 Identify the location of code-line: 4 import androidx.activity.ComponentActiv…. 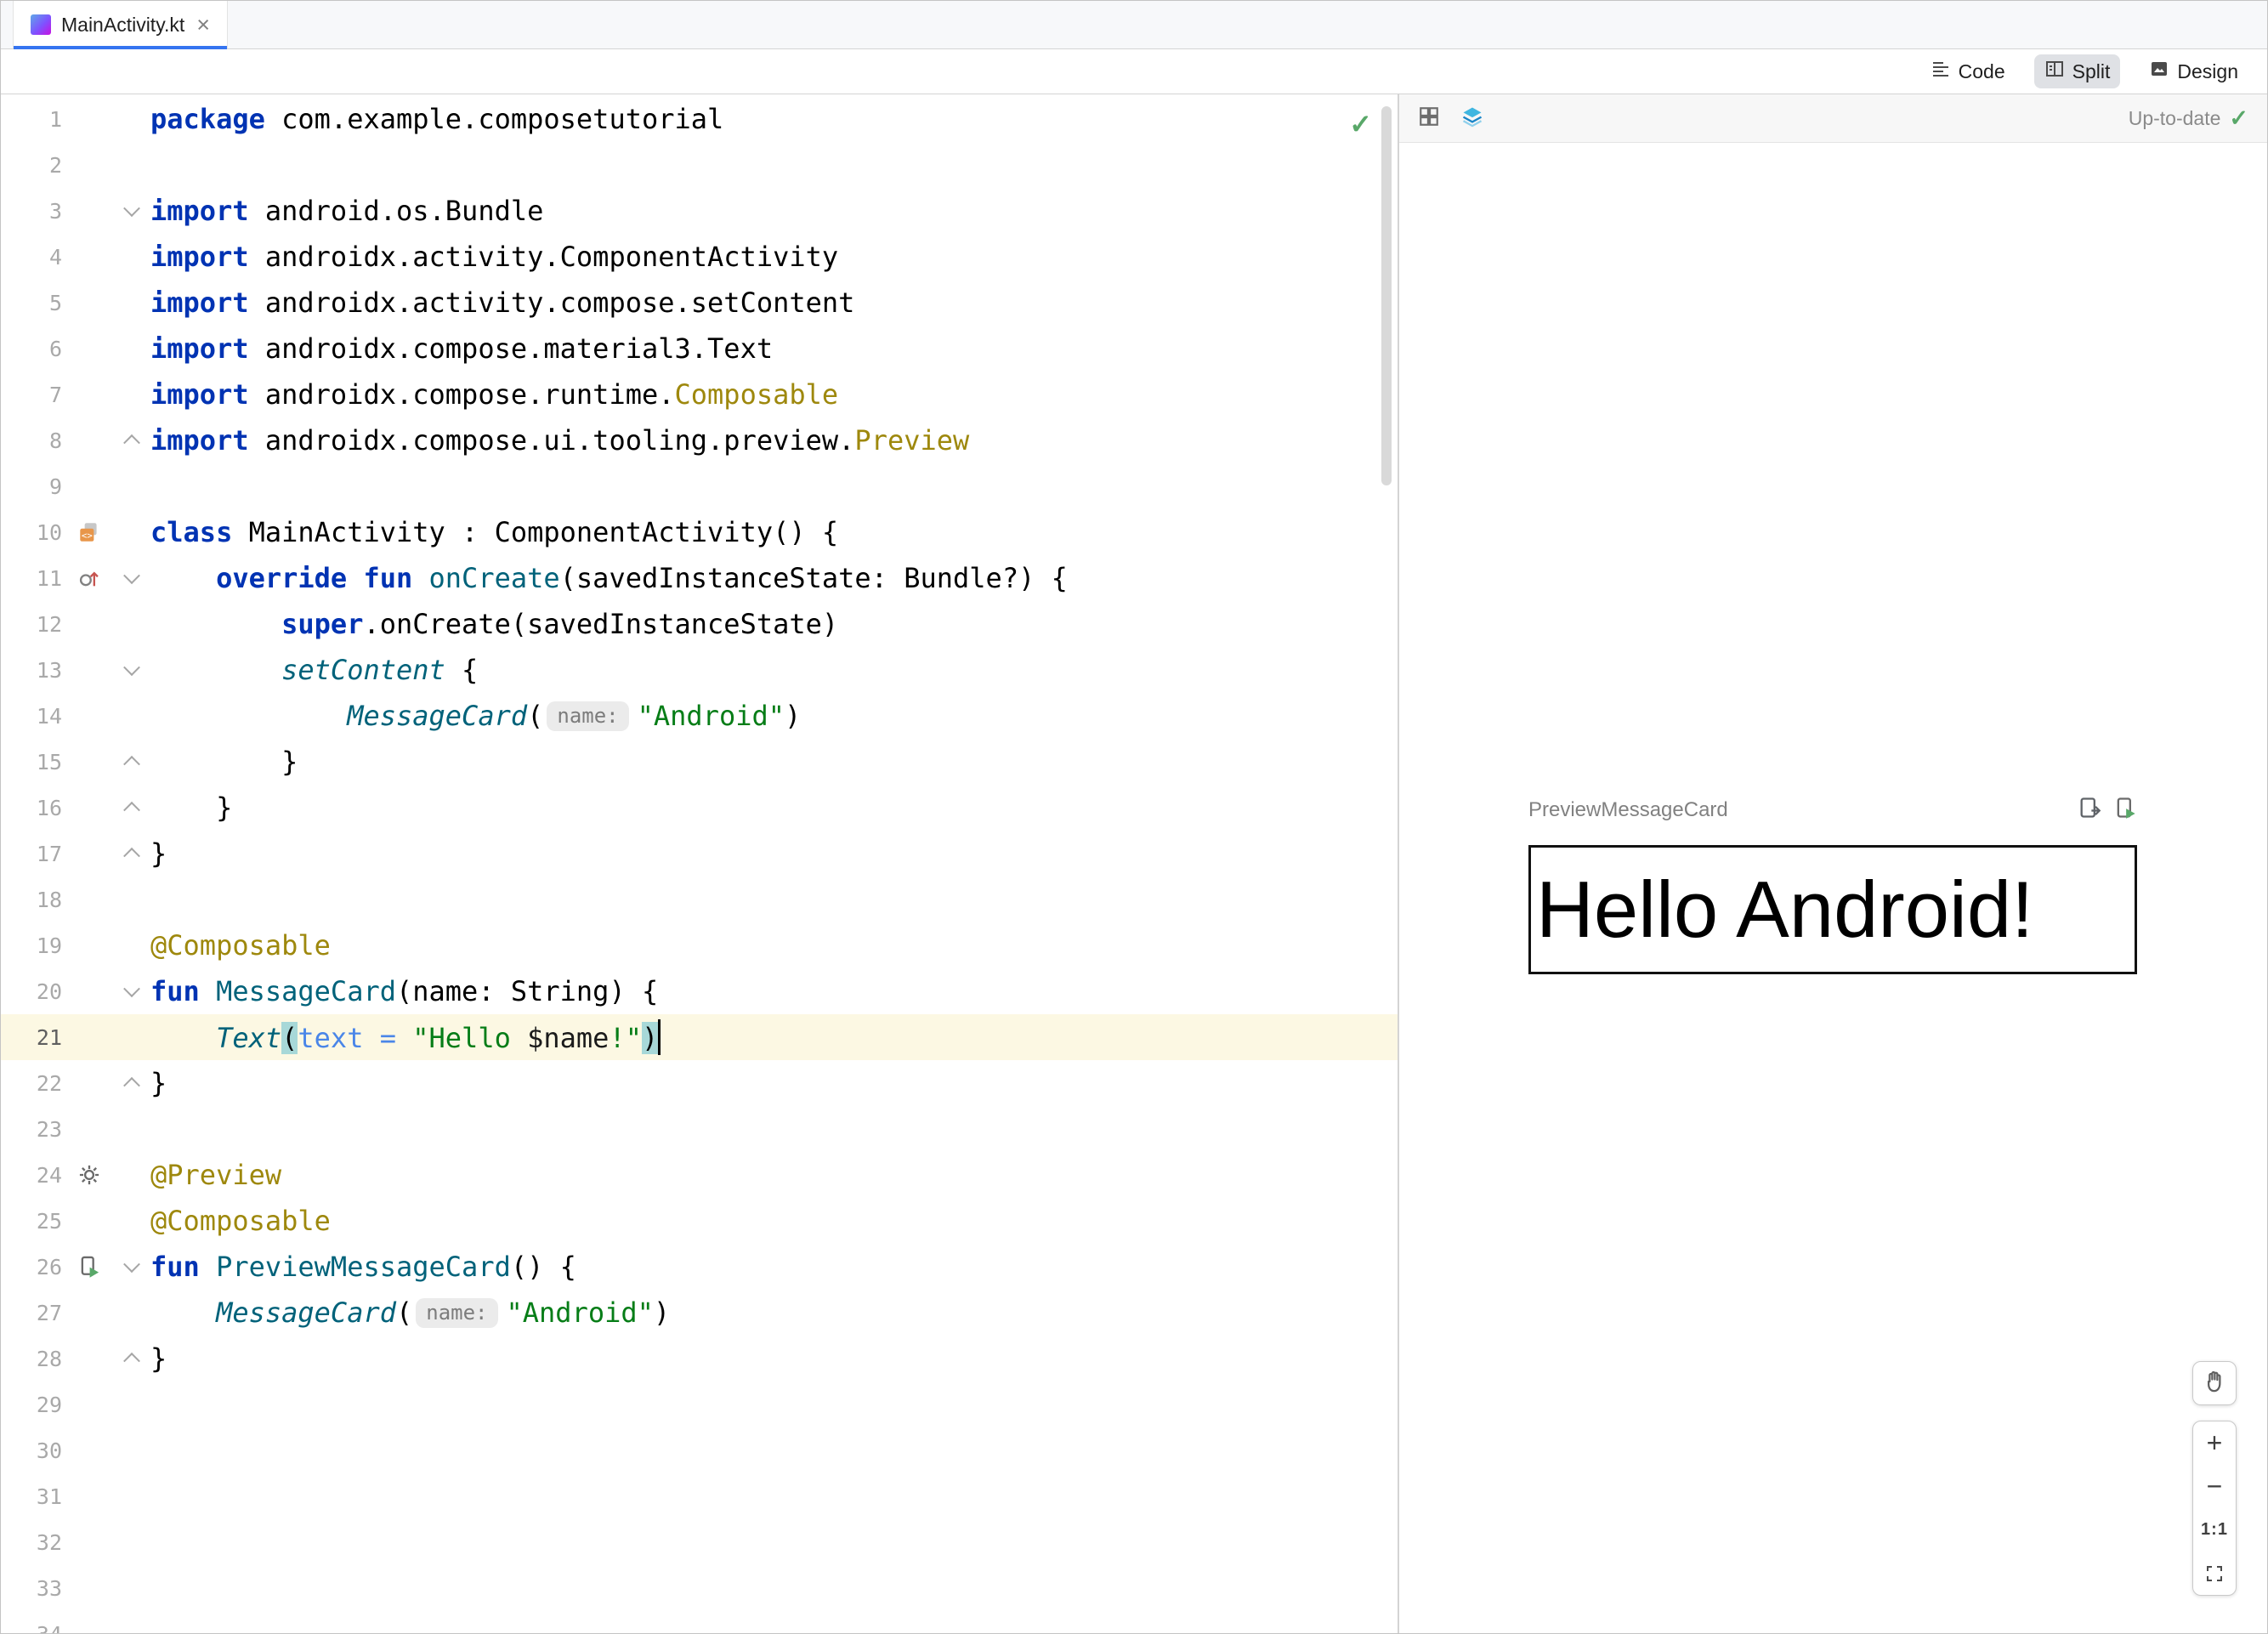
(699, 257).